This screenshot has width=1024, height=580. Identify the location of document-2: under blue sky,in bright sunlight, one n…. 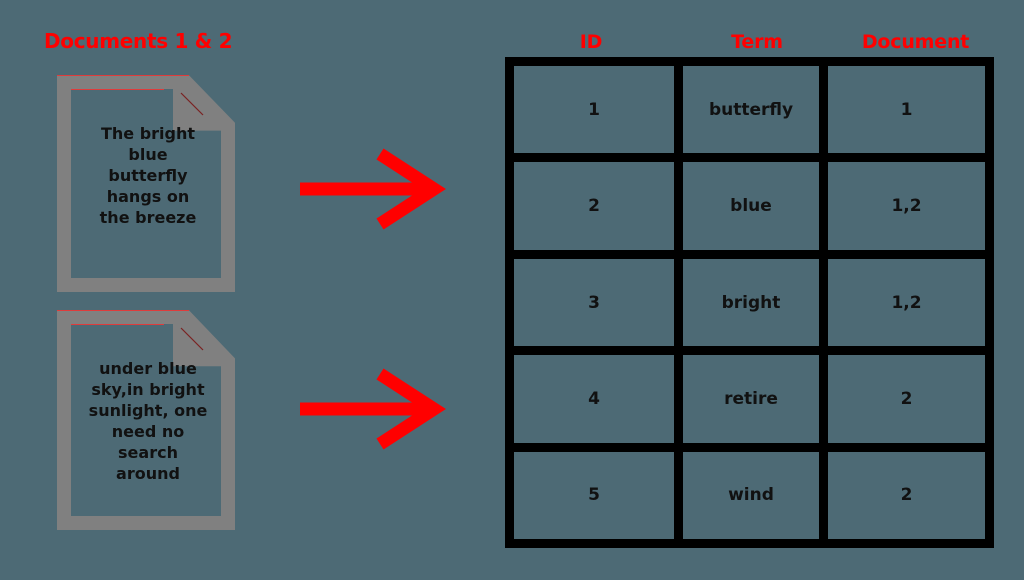
(146, 420).